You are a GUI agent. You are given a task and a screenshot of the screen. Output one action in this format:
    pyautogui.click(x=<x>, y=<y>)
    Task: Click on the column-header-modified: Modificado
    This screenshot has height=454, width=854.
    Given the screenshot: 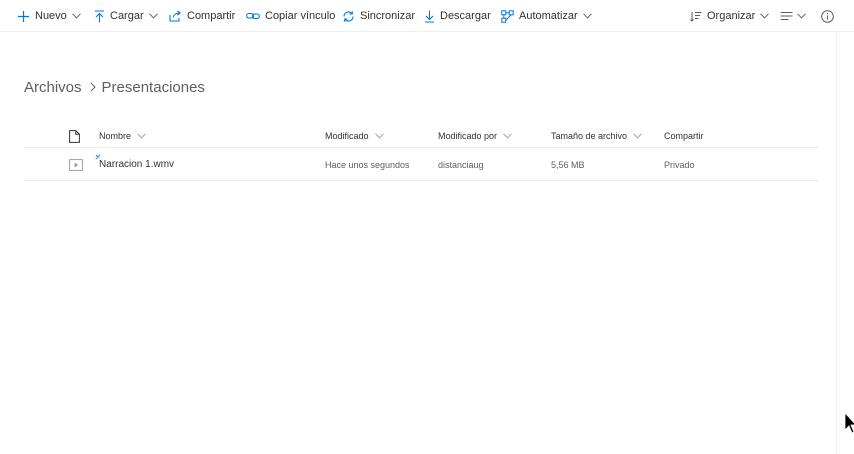 What is the action you would take?
    pyautogui.click(x=354, y=136)
    